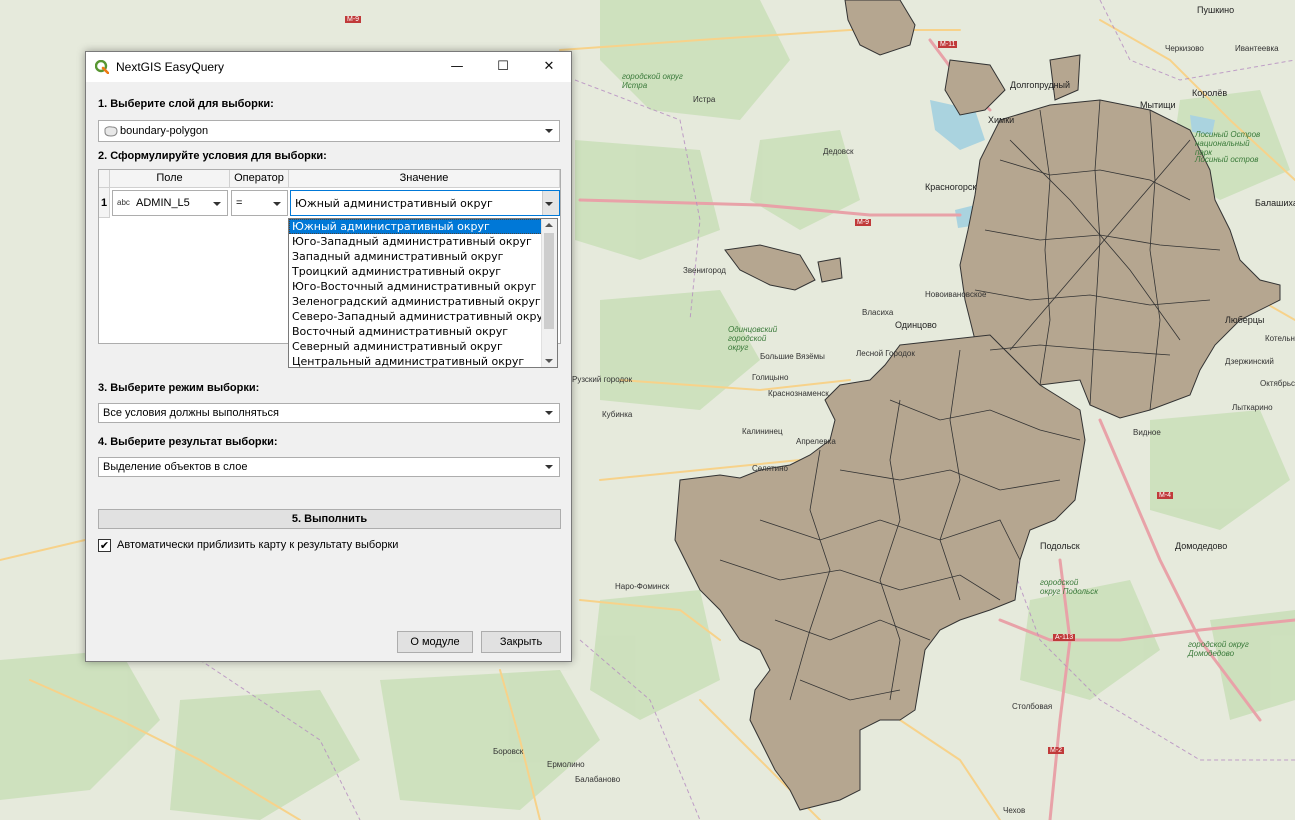 The image size is (1295, 820). Describe the element at coordinates (885, 353) in the screenshot. I see `map-label: Лесной Городок` at that location.